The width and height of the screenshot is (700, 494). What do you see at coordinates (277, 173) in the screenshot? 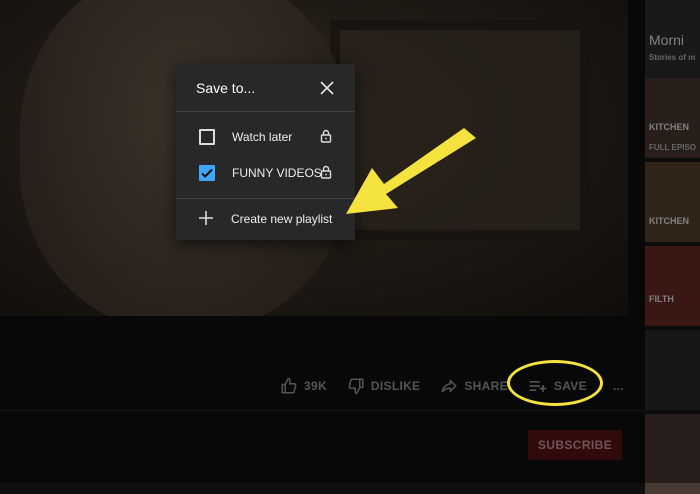
I see `playlist-option-label: FUNNY VIDEOS` at bounding box center [277, 173].